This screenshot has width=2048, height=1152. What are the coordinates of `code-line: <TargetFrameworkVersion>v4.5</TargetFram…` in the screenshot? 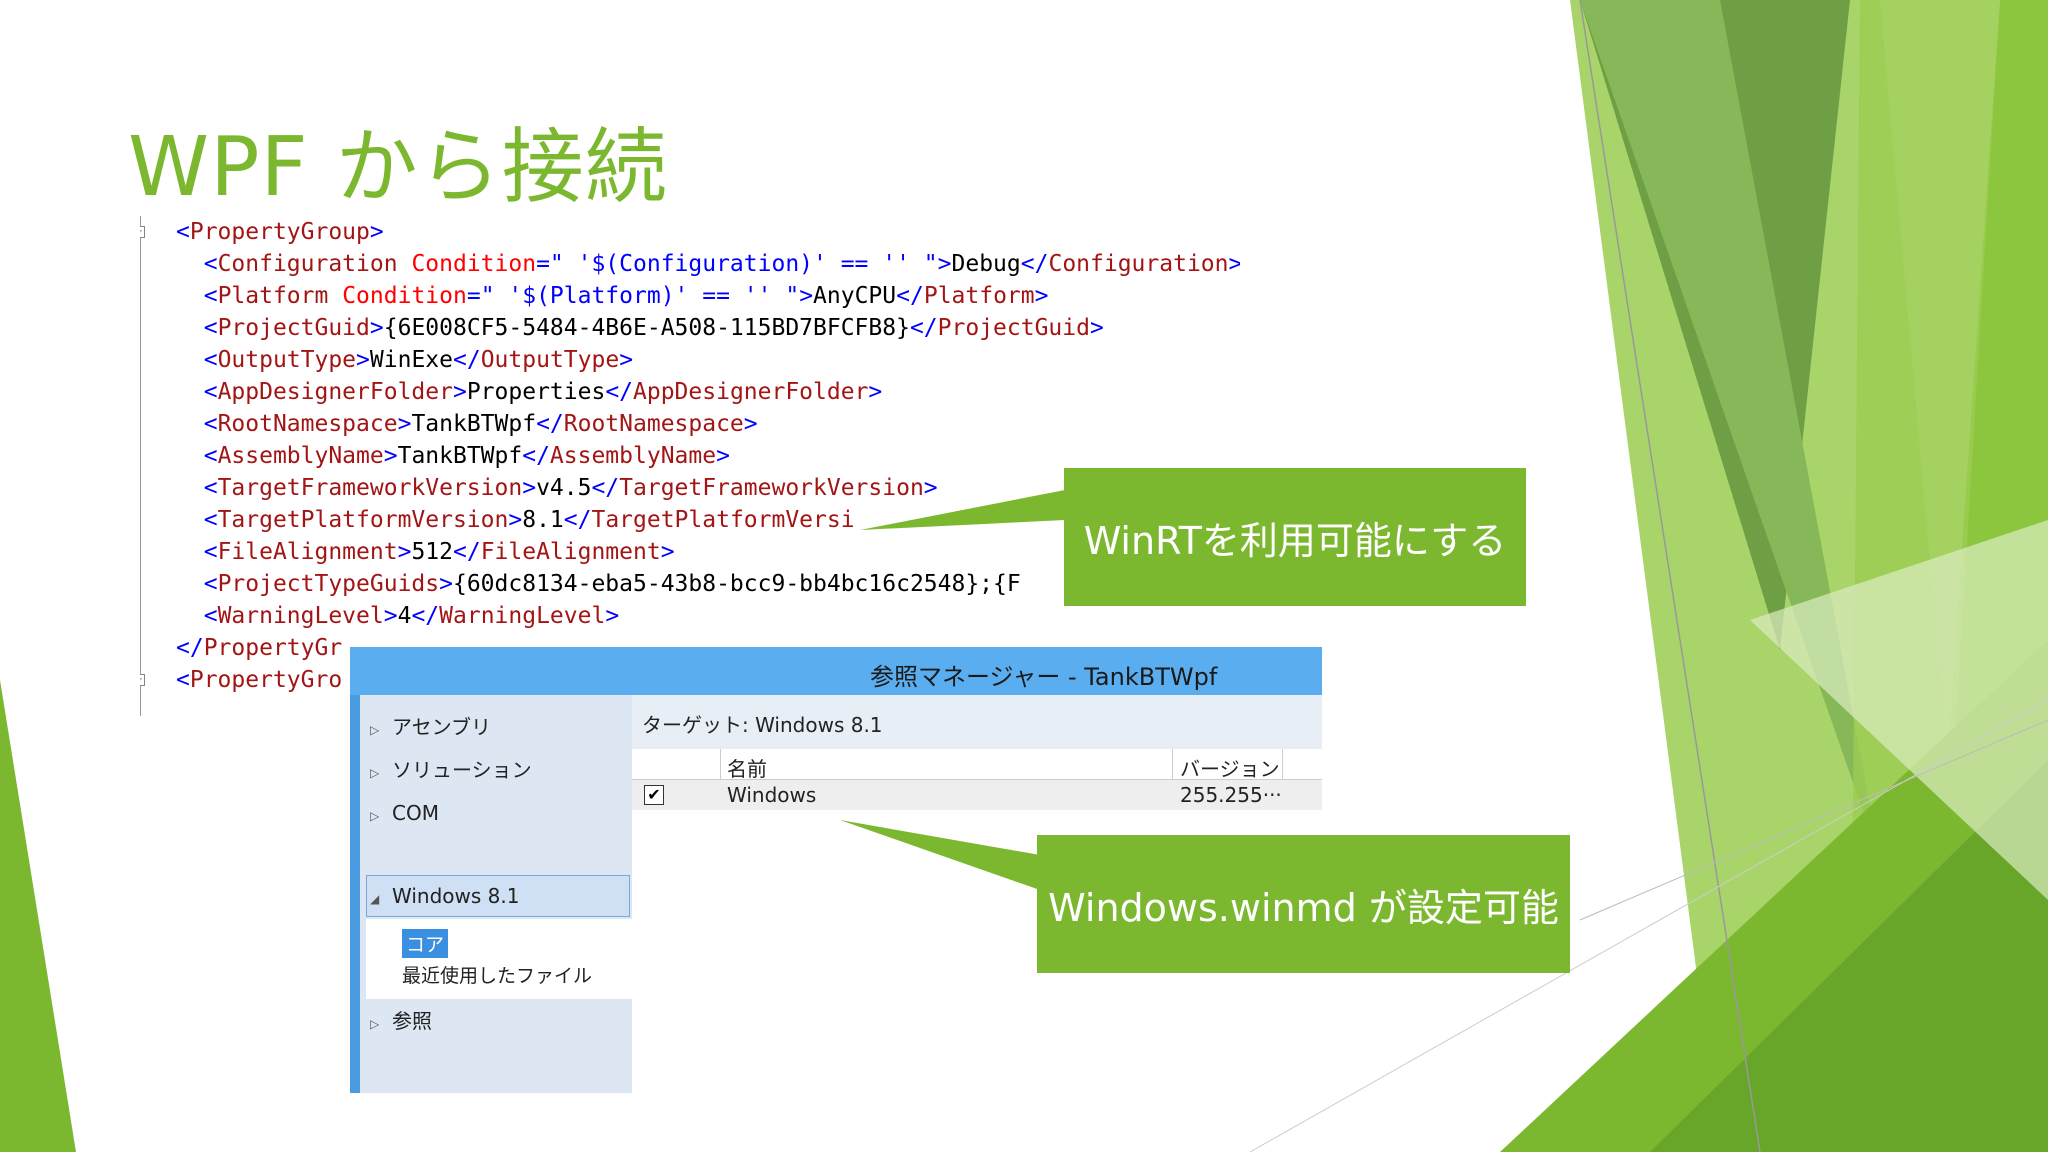 It's located at (570, 488).